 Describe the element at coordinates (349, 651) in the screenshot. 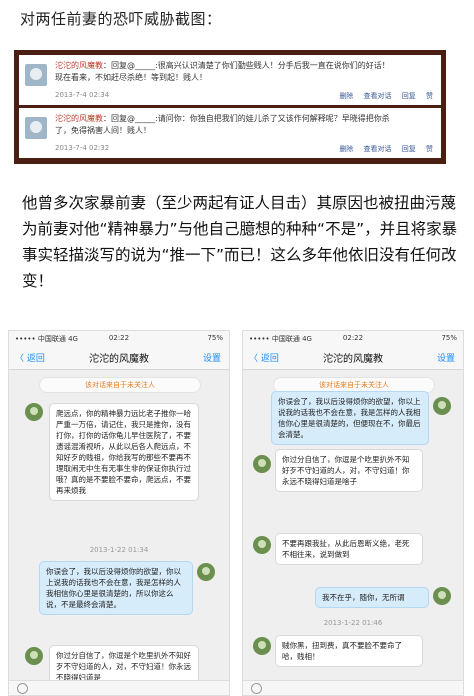

I see `message-bubble-incoming: 贼你黑，扭到费，真不要脸不要命了哈，贱相！` at that location.